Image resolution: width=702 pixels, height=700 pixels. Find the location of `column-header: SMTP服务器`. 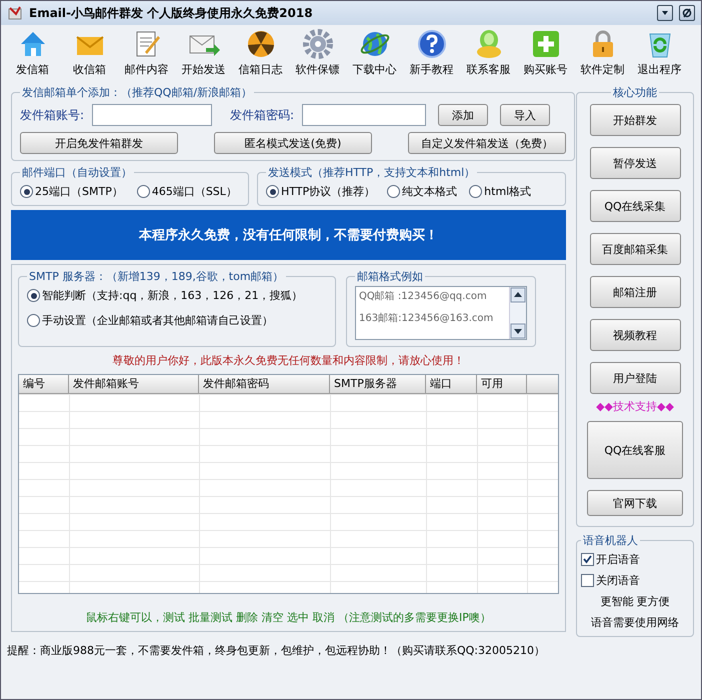

column-header: SMTP服务器 is located at coordinates (378, 384).